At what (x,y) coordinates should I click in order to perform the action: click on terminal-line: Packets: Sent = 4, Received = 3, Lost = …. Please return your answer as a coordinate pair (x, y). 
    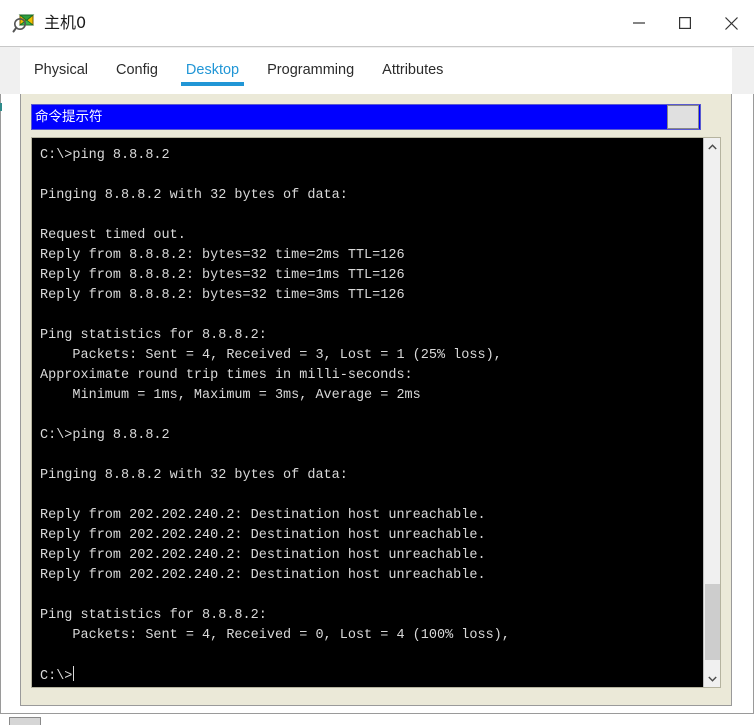
    Looking at the image, I should click on (271, 355).